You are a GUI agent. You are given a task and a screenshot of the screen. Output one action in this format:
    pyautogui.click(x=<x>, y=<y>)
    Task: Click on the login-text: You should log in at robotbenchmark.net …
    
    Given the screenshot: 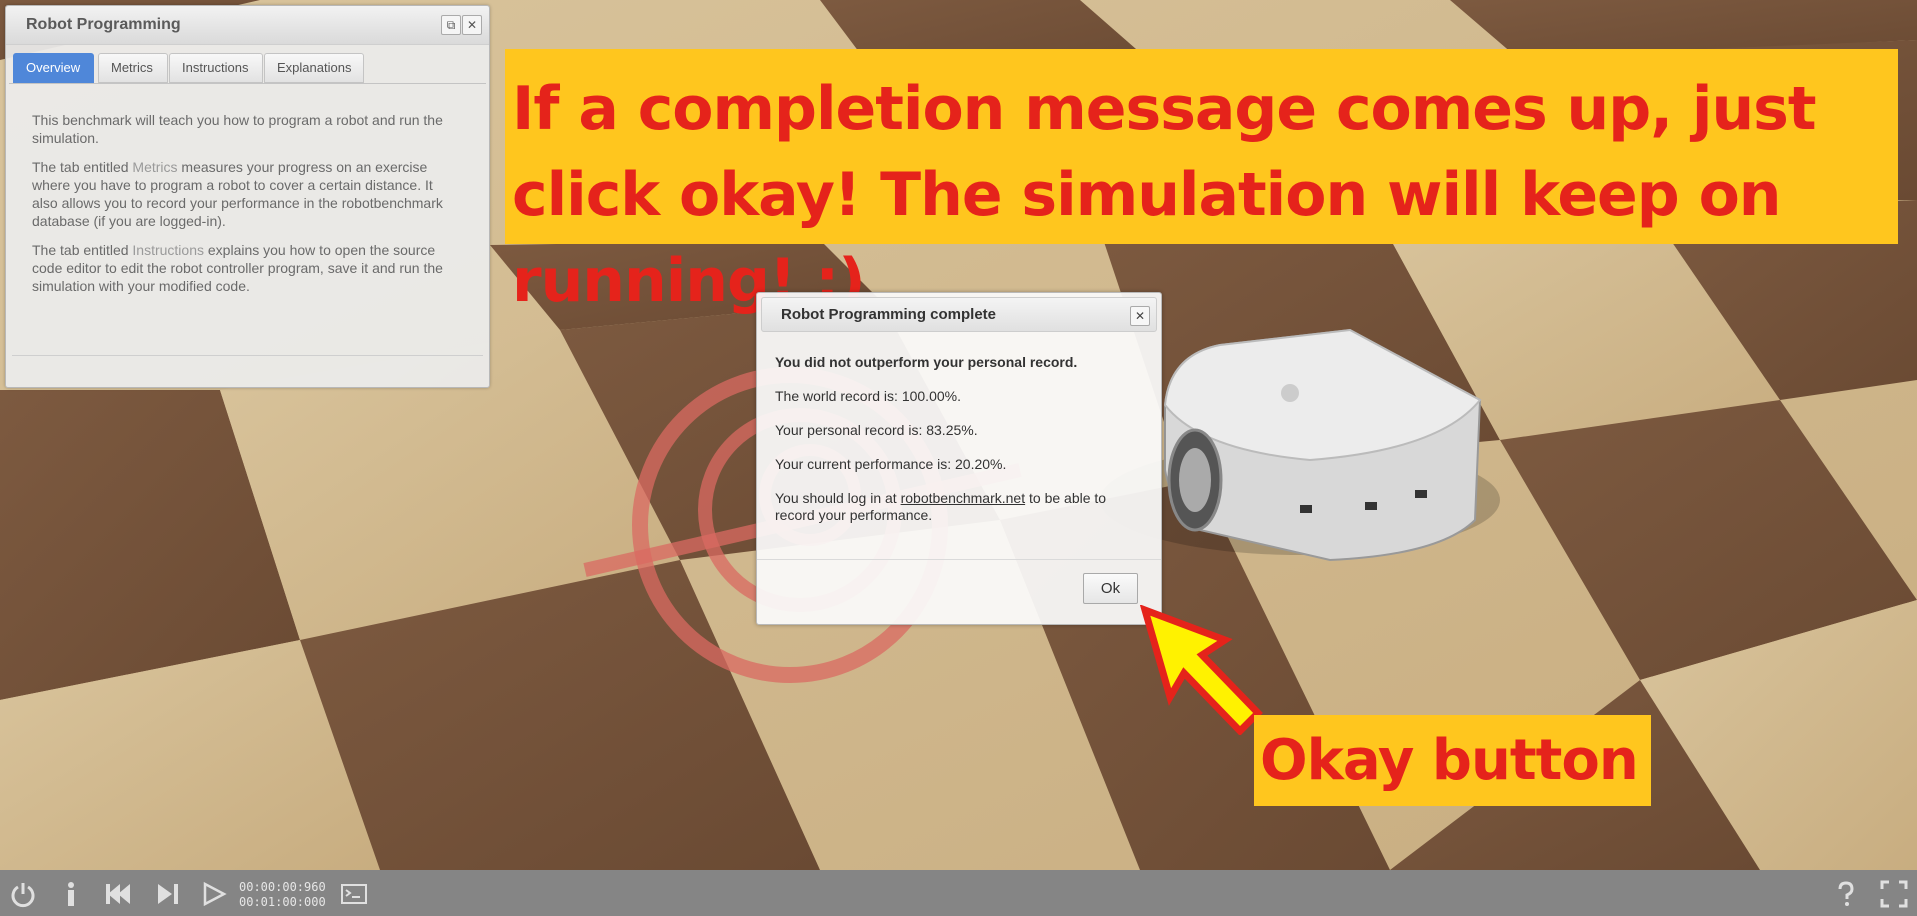 What is the action you would take?
    pyautogui.click(x=961, y=507)
    